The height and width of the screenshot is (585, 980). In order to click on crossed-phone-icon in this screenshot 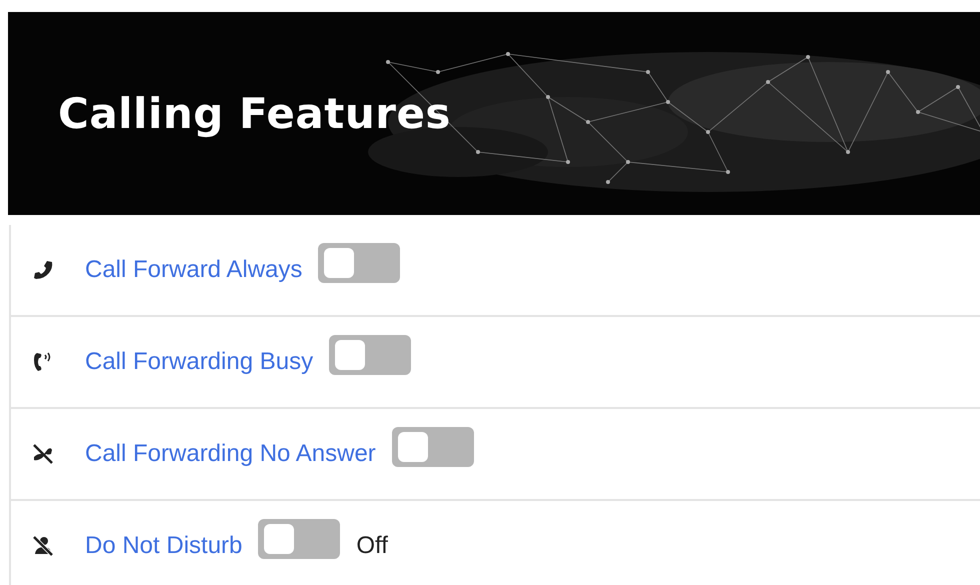, I will do `click(43, 454)`.